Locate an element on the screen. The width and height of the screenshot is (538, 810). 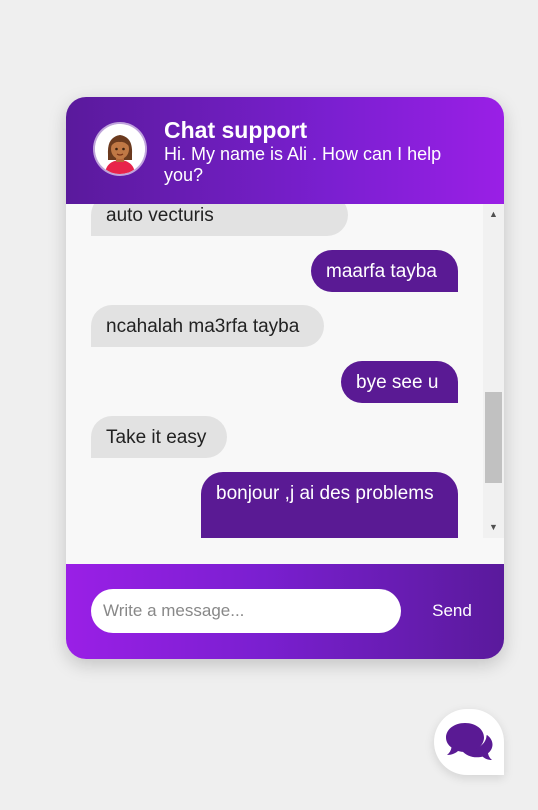
chat-launcher-button is located at coordinates (469, 742).